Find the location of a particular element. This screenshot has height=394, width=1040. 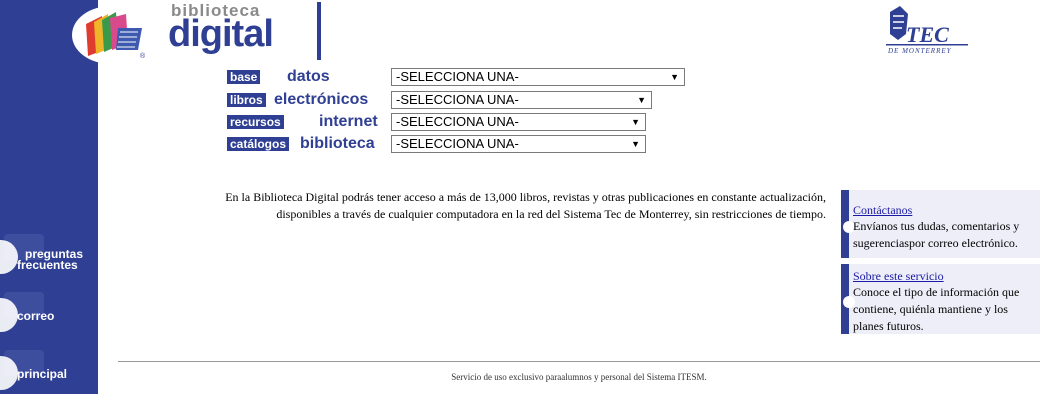

open-book-logo-icon: ® is located at coordinates (116, 36).